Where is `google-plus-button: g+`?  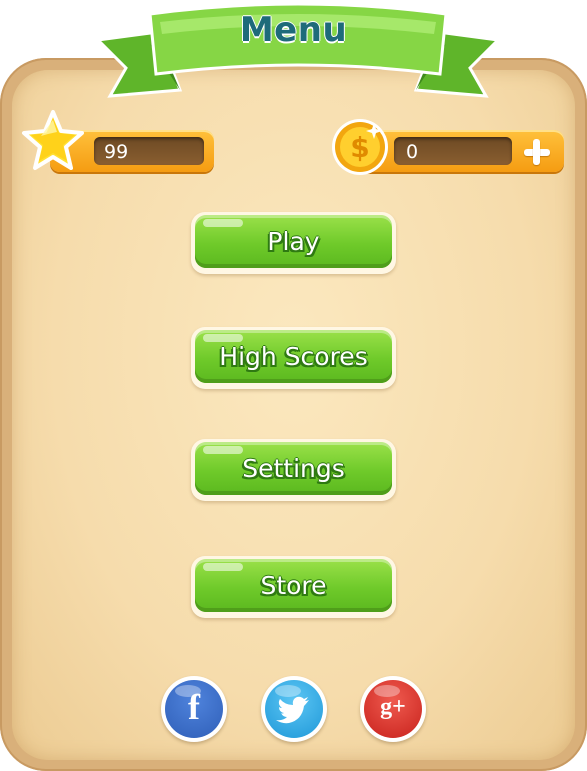
google-plus-button: g+ is located at coordinates (393, 709).